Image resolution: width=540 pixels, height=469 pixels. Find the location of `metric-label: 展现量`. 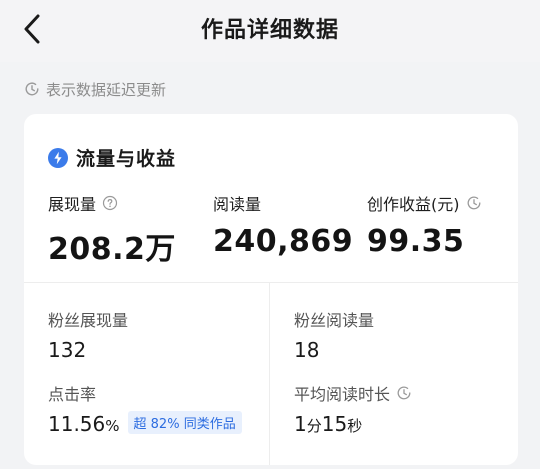

metric-label: 展现量 is located at coordinates (72, 204).